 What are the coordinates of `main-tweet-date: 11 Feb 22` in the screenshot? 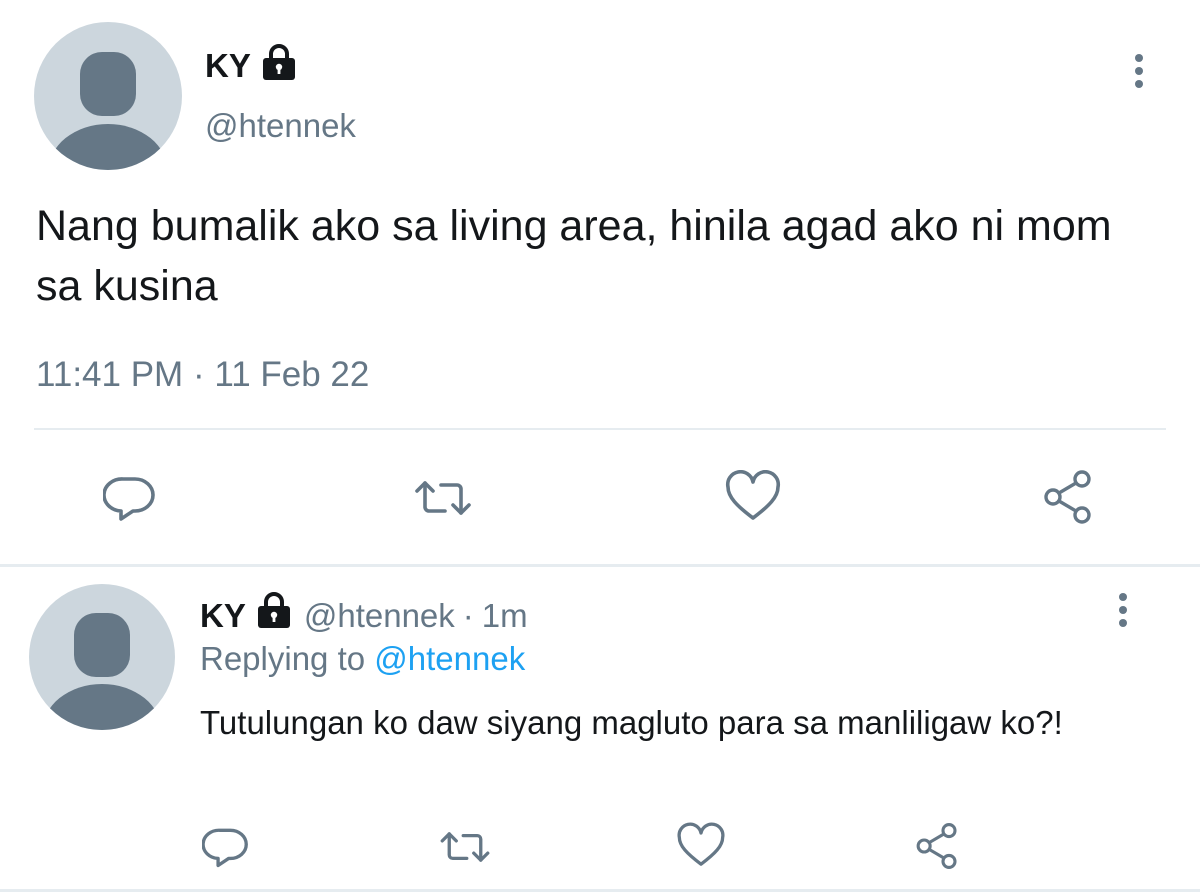 It's located at (292, 374).